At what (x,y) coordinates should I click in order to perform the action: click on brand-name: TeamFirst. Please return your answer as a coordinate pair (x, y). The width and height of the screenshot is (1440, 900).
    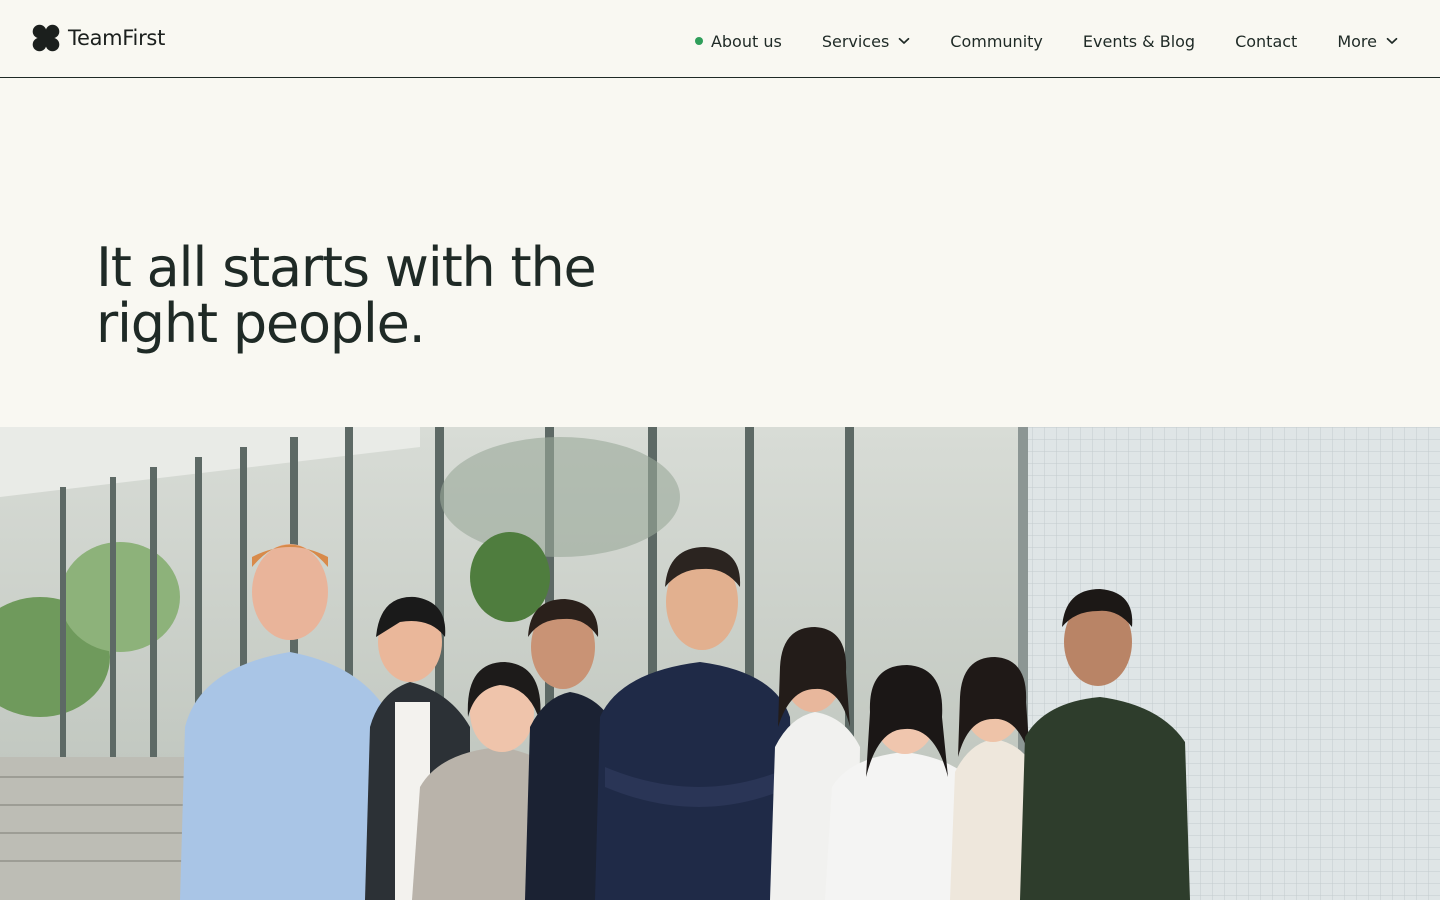
    Looking at the image, I should click on (116, 38).